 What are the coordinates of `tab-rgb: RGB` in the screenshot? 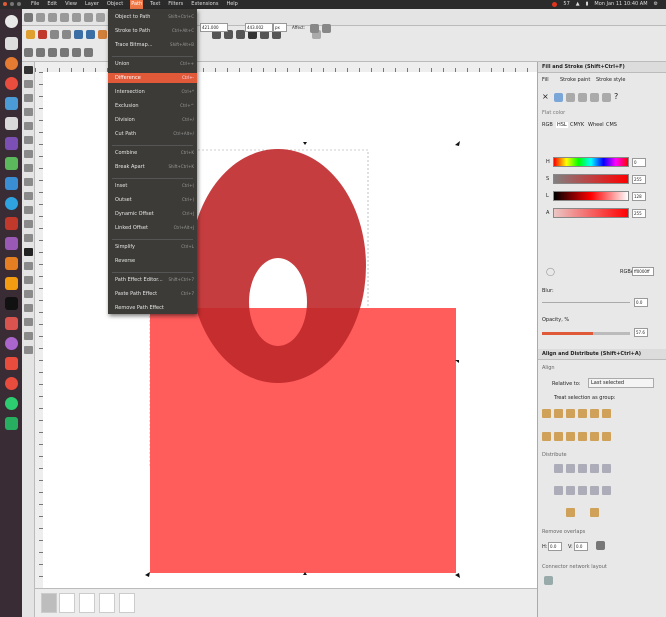 It's located at (547, 125).